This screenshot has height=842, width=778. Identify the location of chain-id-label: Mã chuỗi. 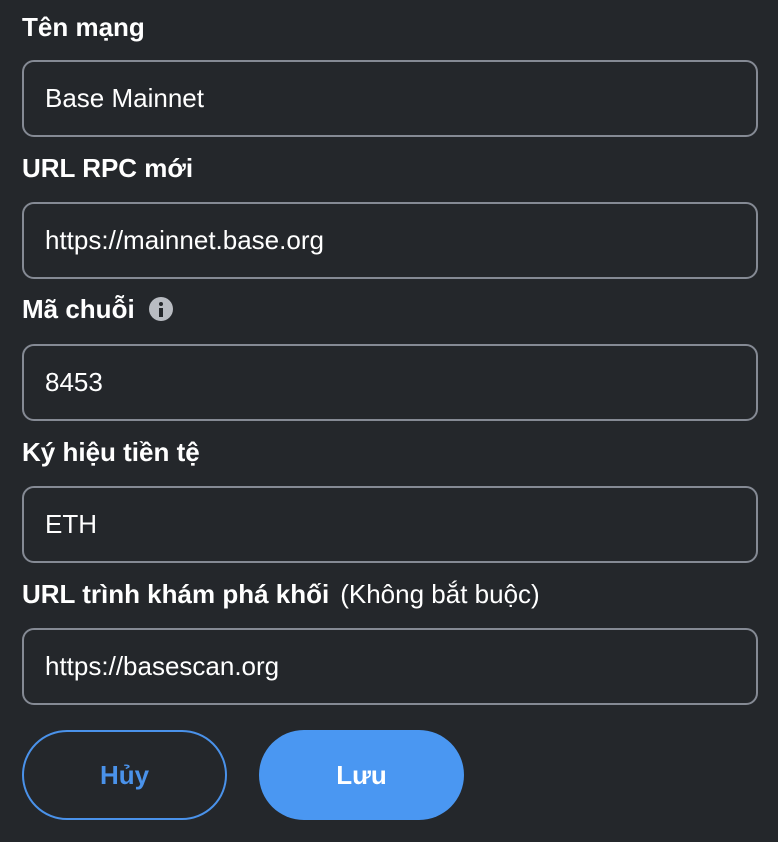
(97, 309).